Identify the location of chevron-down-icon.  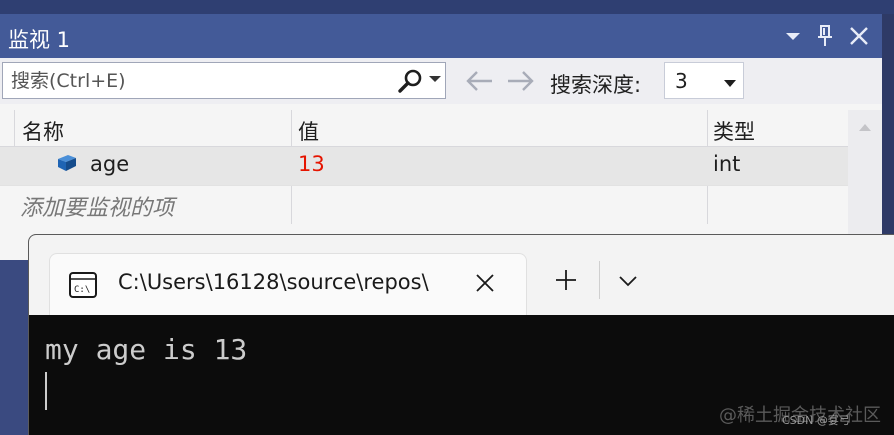
(730, 81).